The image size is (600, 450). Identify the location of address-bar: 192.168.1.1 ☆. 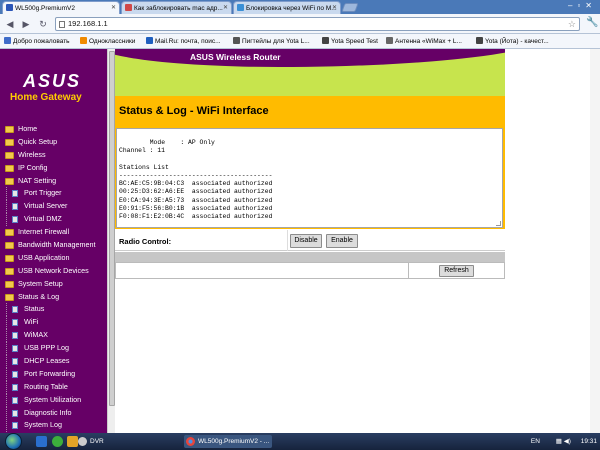
(317, 24).